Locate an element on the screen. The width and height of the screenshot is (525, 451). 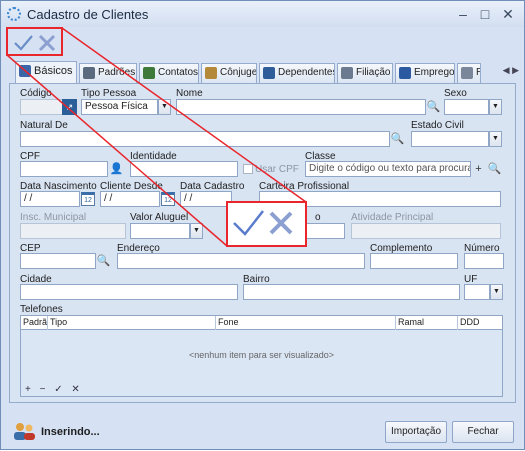
valor-aluguel-dropdown-icon: ▼ is located at coordinates (196, 231).